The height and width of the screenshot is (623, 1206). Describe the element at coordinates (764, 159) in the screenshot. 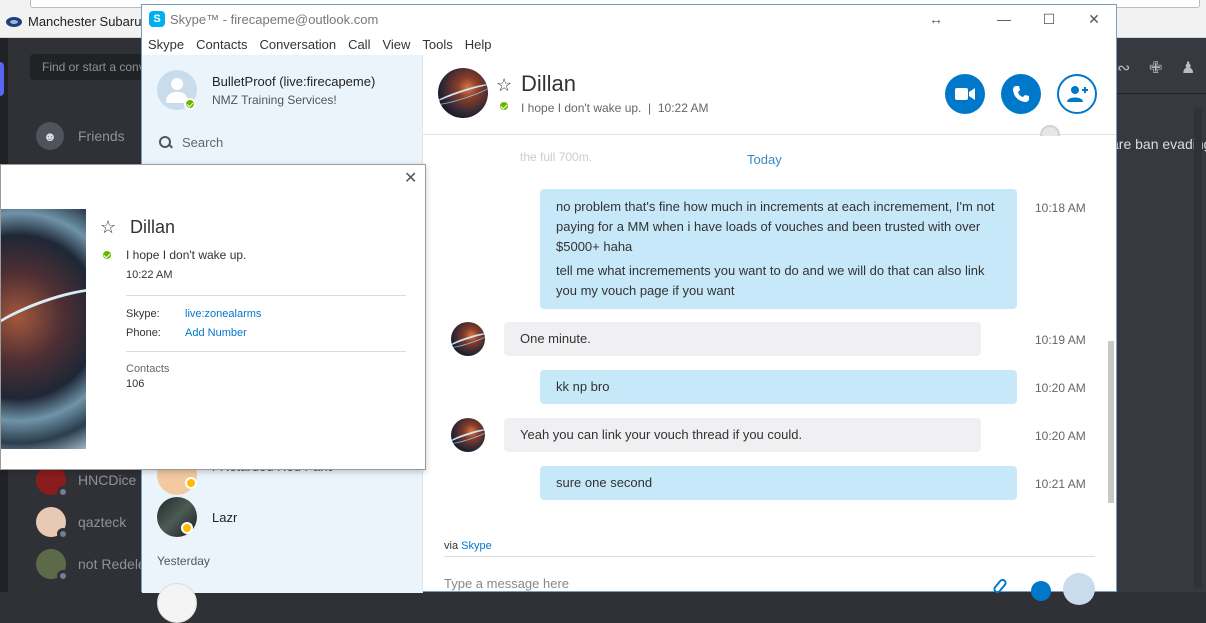

I see `date-divider-today: Today` at that location.